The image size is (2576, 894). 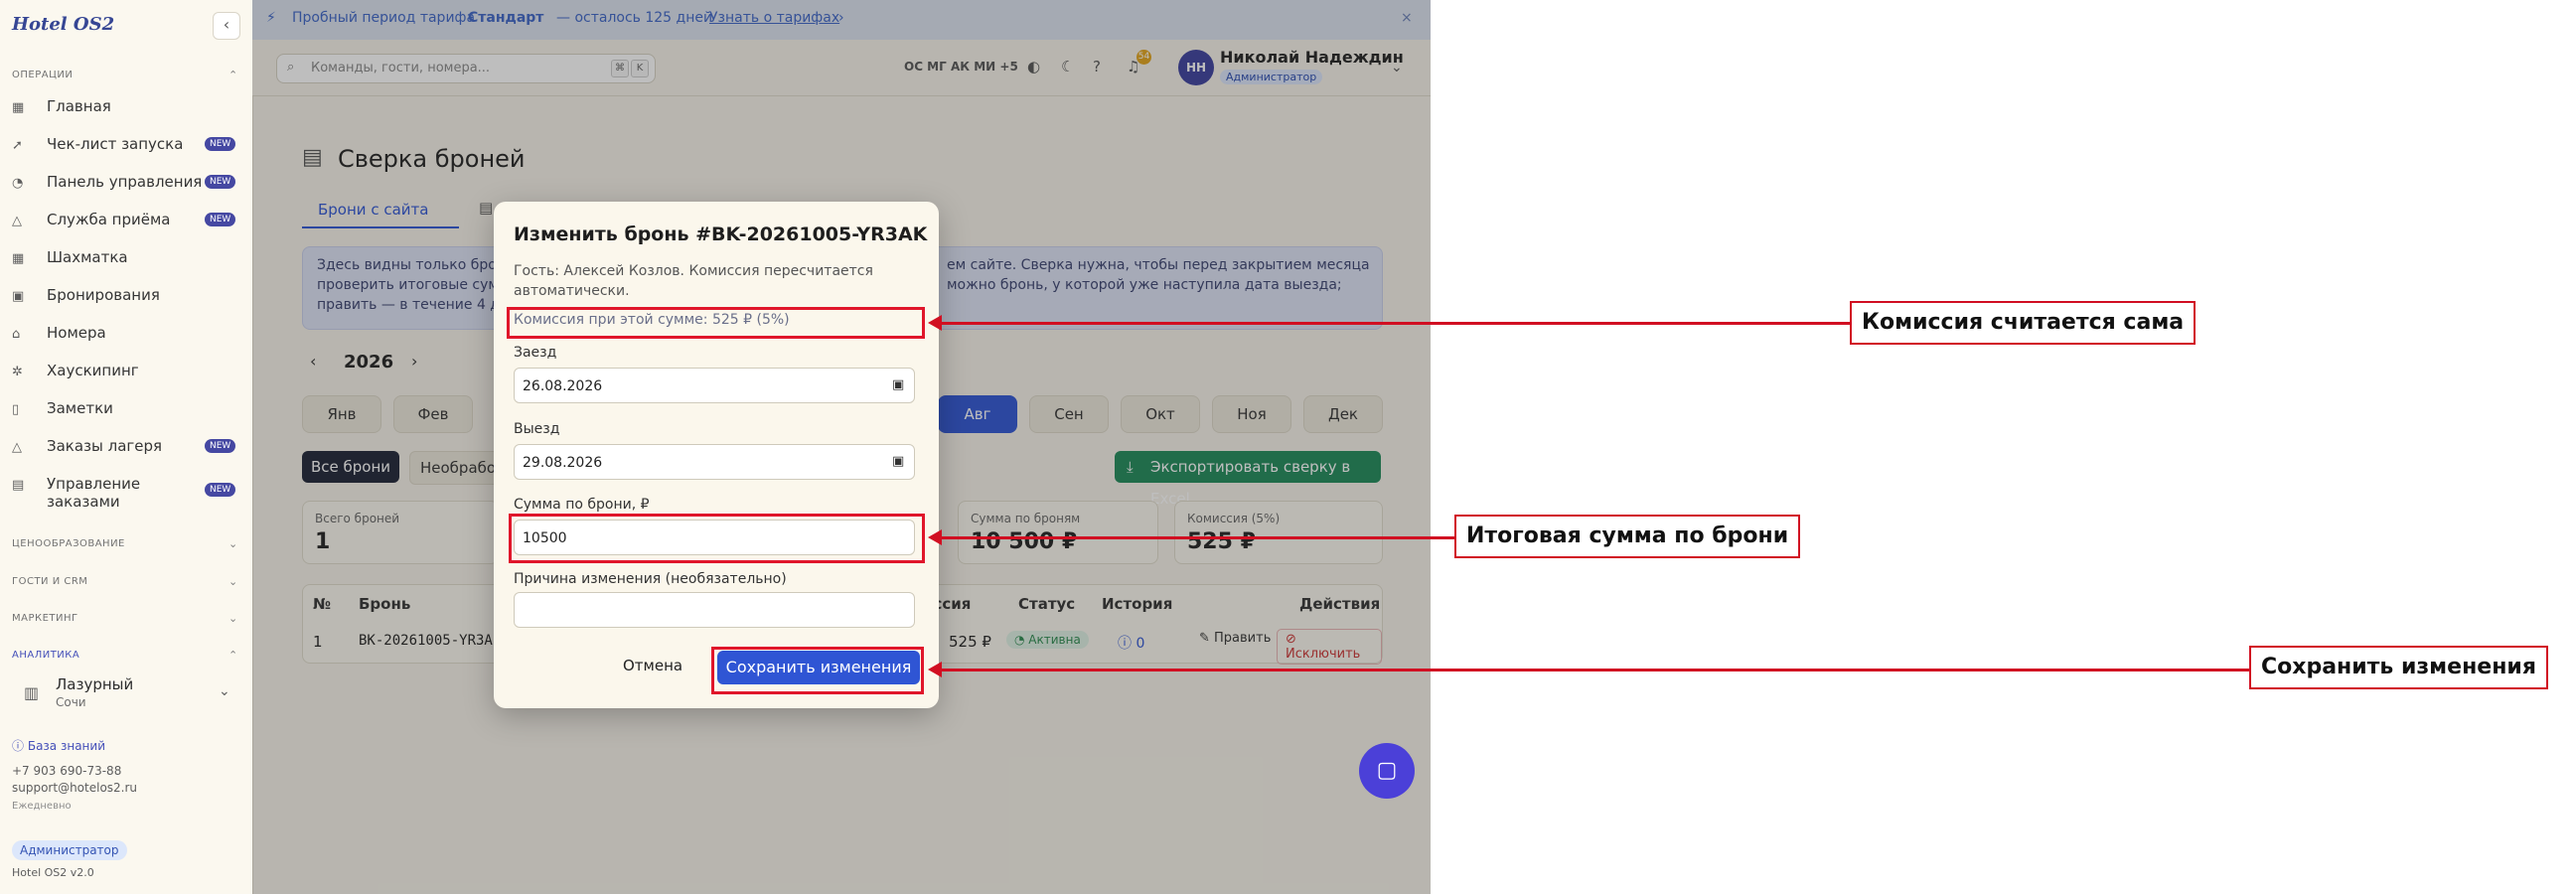 I want to click on checkin-date-field: 26.08.2026 ▣, so click(x=714, y=385).